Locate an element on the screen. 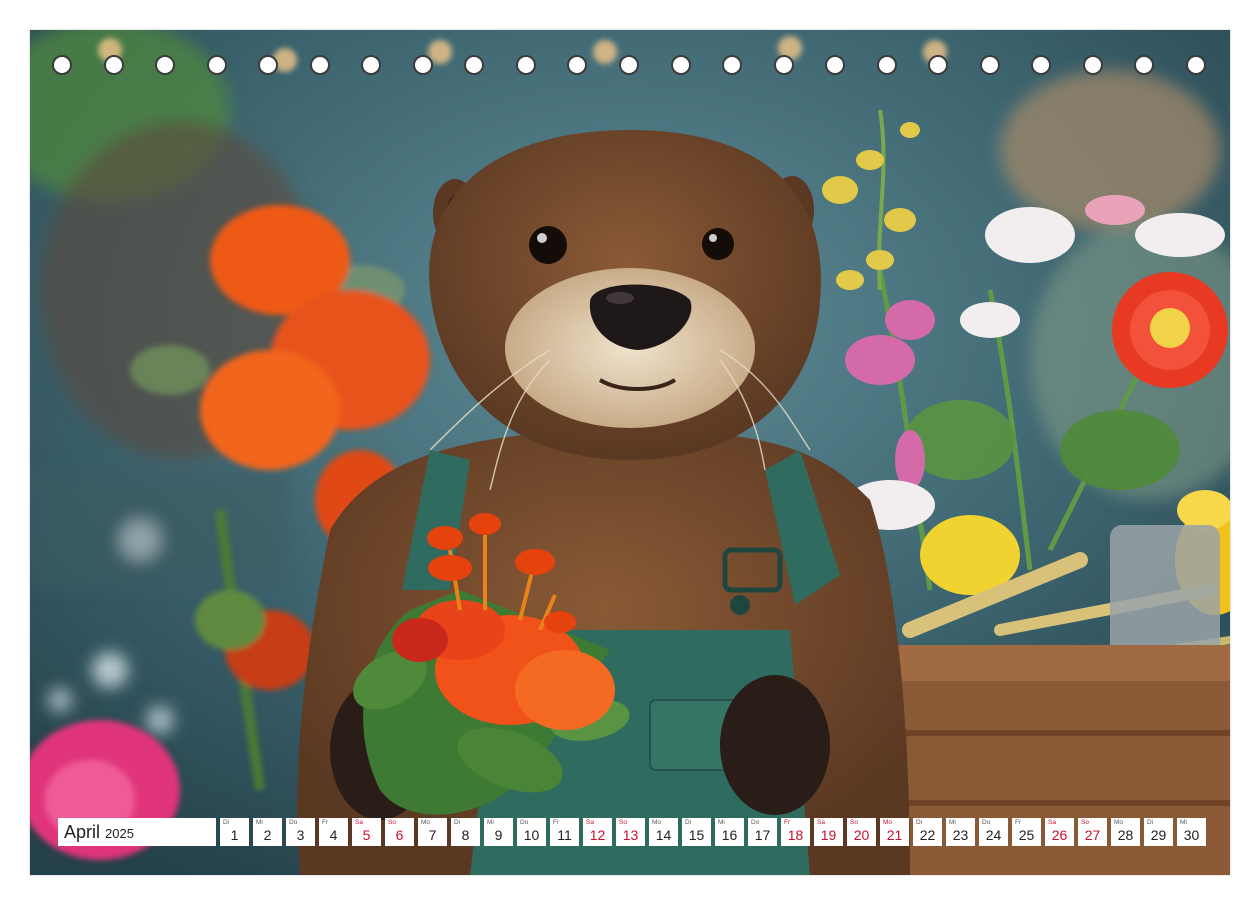 This screenshot has width=1260, height=905. day-number: 16 is located at coordinates (729, 835).